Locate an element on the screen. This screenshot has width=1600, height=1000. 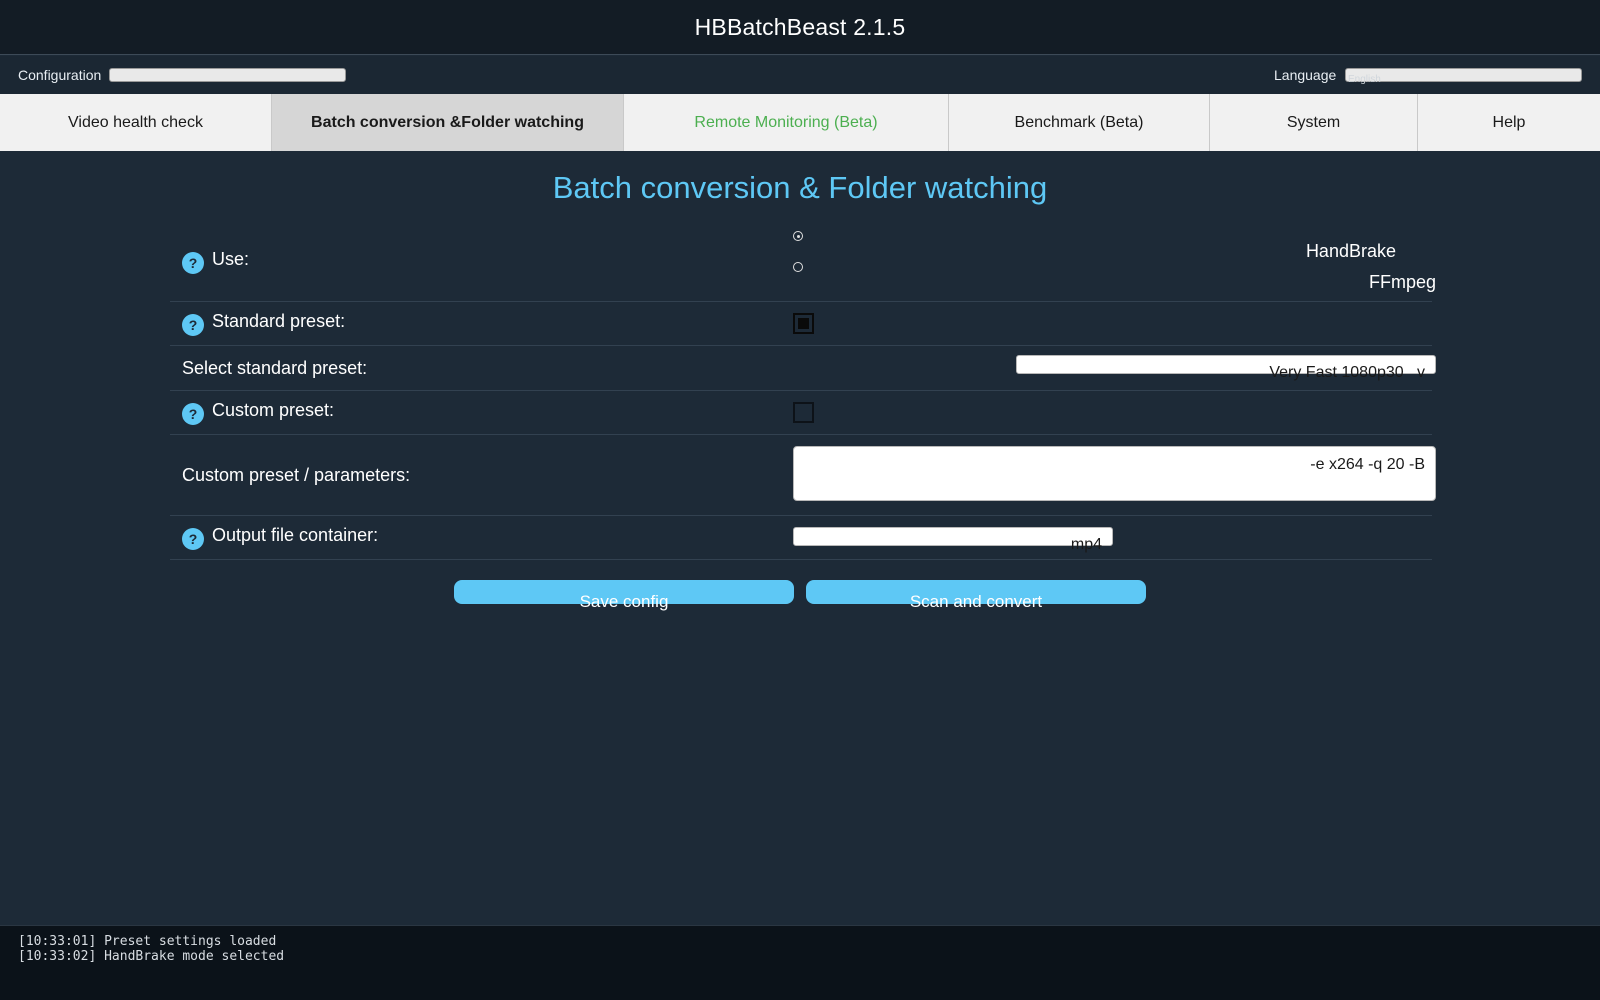
configuration-label: Configuration is located at coordinates (60, 75).